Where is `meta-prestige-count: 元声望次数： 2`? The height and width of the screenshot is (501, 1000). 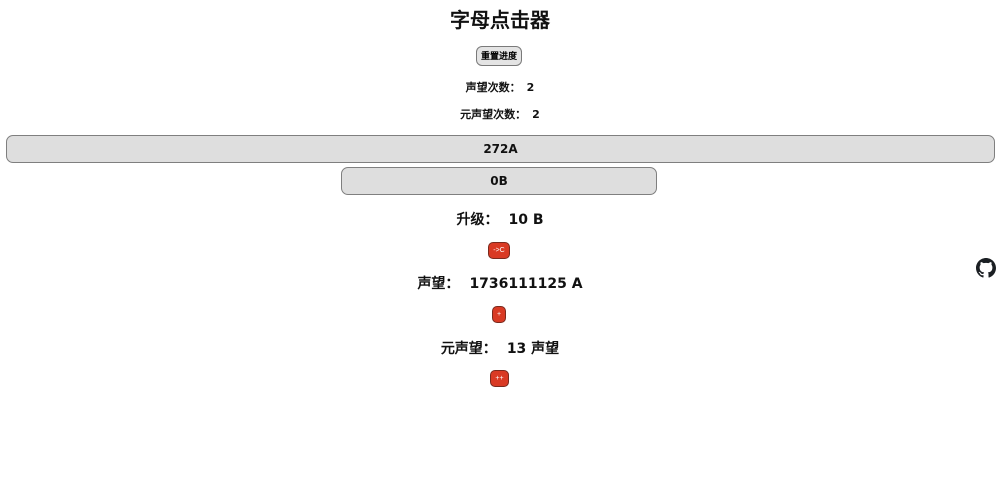 meta-prestige-count: 元声望次数： 2 is located at coordinates (500, 115).